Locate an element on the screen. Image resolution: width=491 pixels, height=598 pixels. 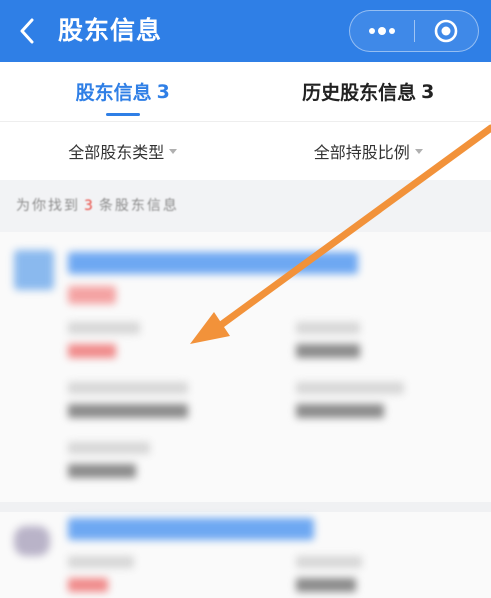
shareholder-type-dropdown: 全部股东类型 is located at coordinates (123, 151).